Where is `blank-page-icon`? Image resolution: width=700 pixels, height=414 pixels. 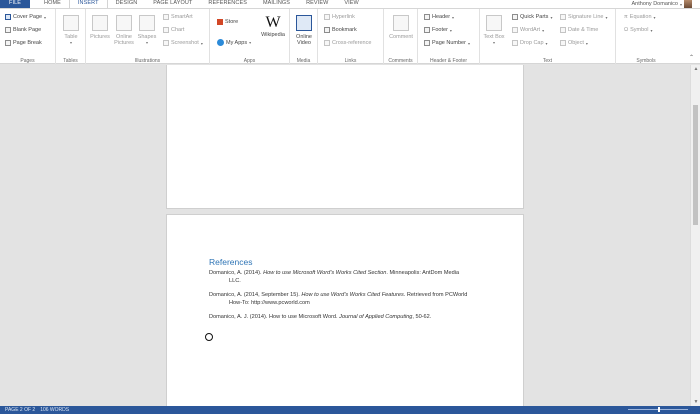 blank-page-icon is located at coordinates (8, 30).